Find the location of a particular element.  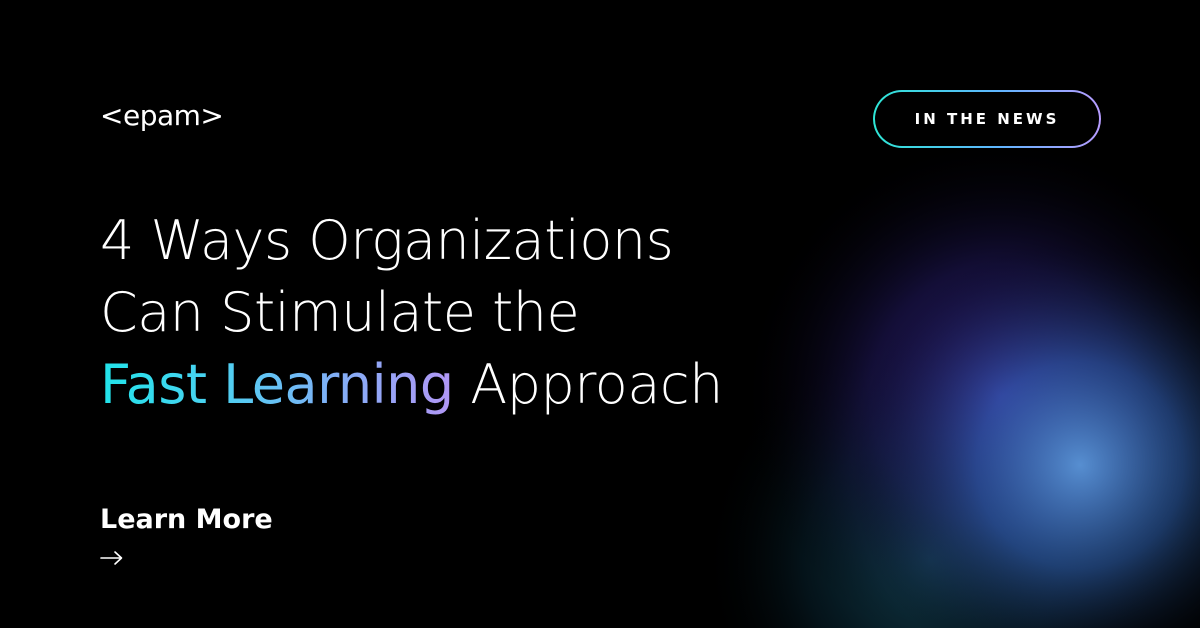

badge-inner: IN THE NEWS is located at coordinates (987, 119).